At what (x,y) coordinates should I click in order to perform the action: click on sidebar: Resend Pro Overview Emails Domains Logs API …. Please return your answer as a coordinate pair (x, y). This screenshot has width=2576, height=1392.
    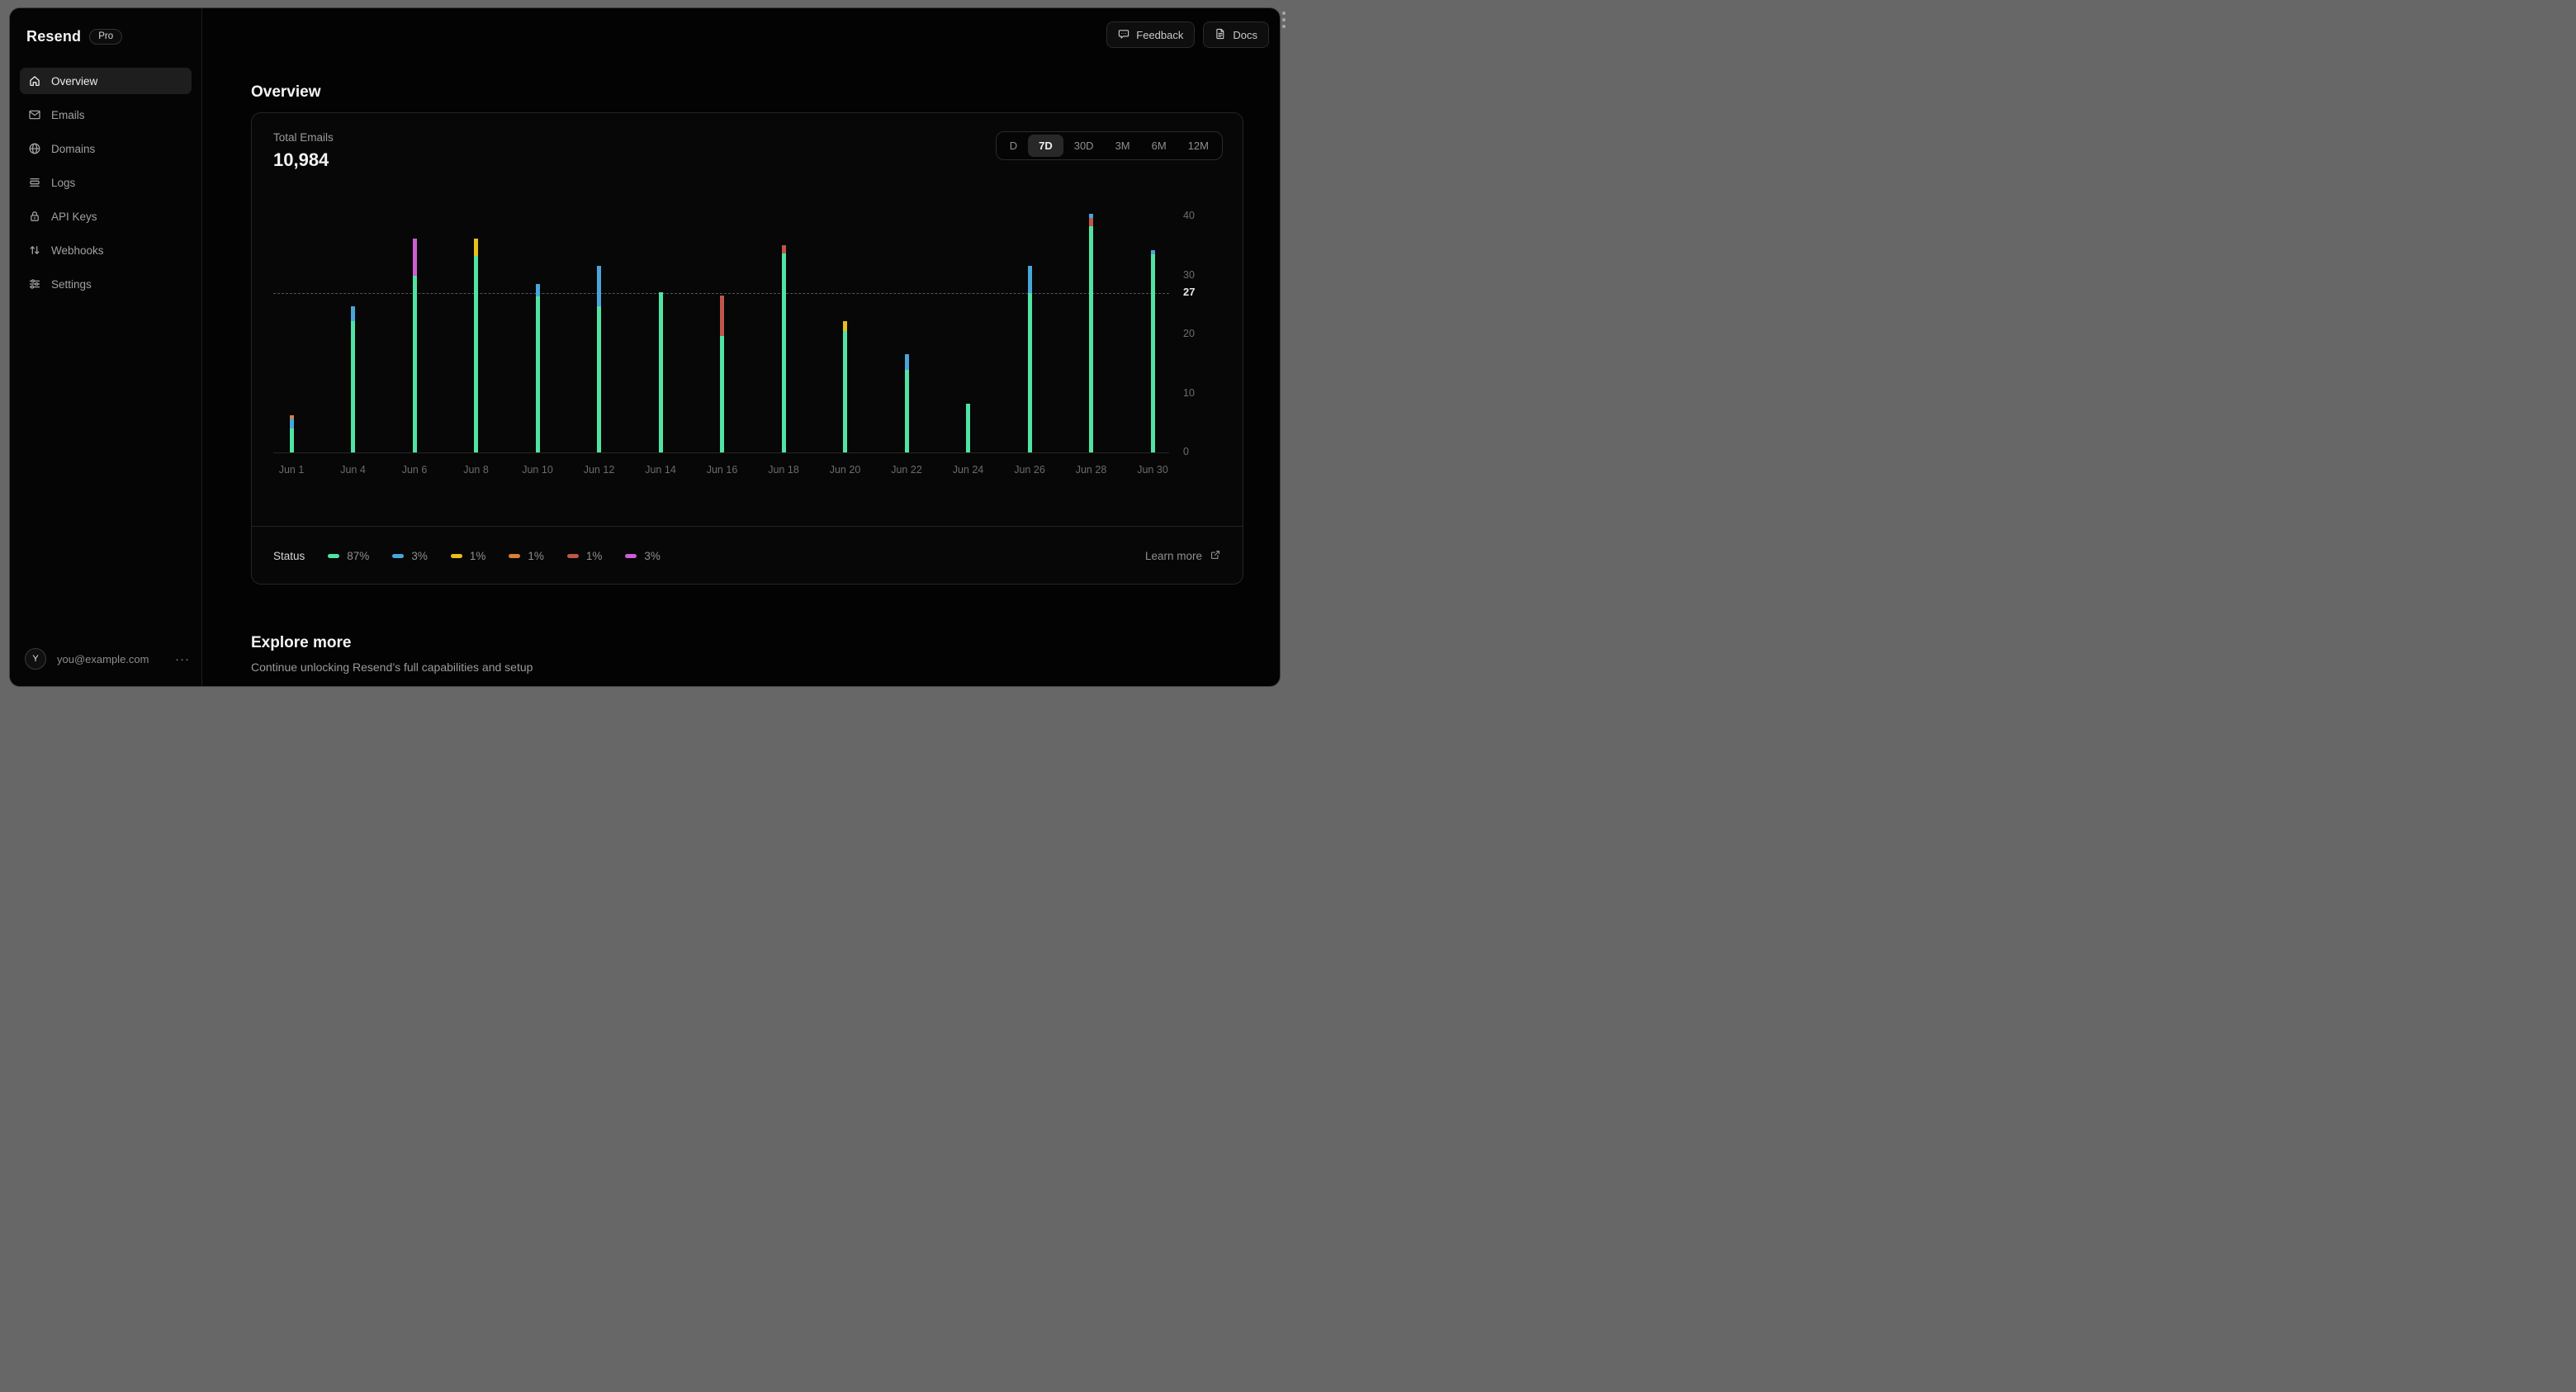
    Looking at the image, I should click on (106, 347).